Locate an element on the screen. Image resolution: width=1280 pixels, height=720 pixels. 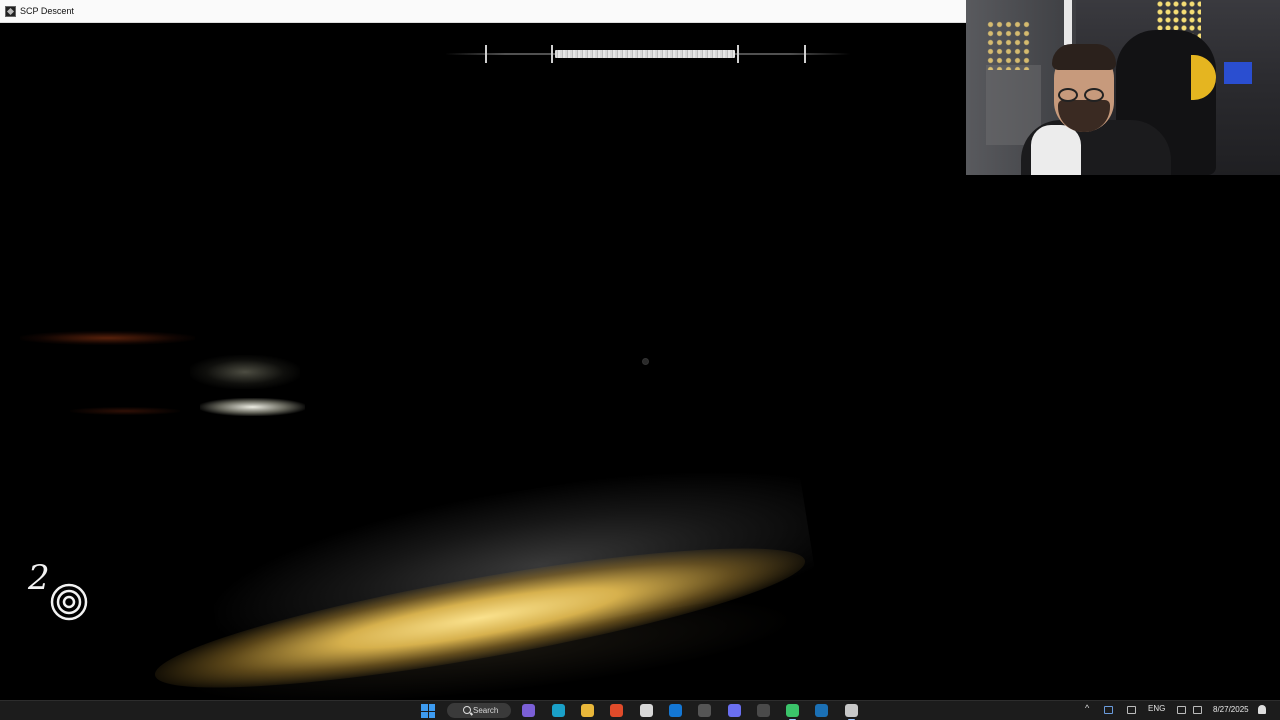
spiral-icon is located at coordinates (69, 602).